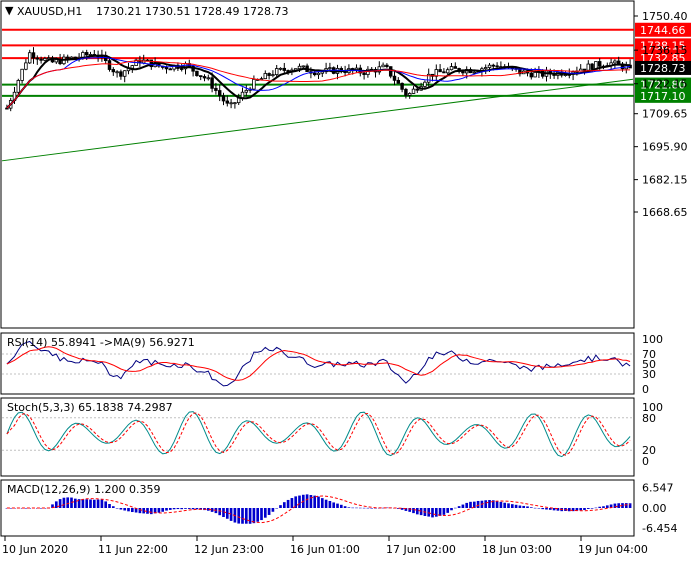 This screenshot has height=564, width=700. What do you see at coordinates (663, 96) in the screenshot?
I see `level-tag-label: 1717.10` at bounding box center [663, 96].